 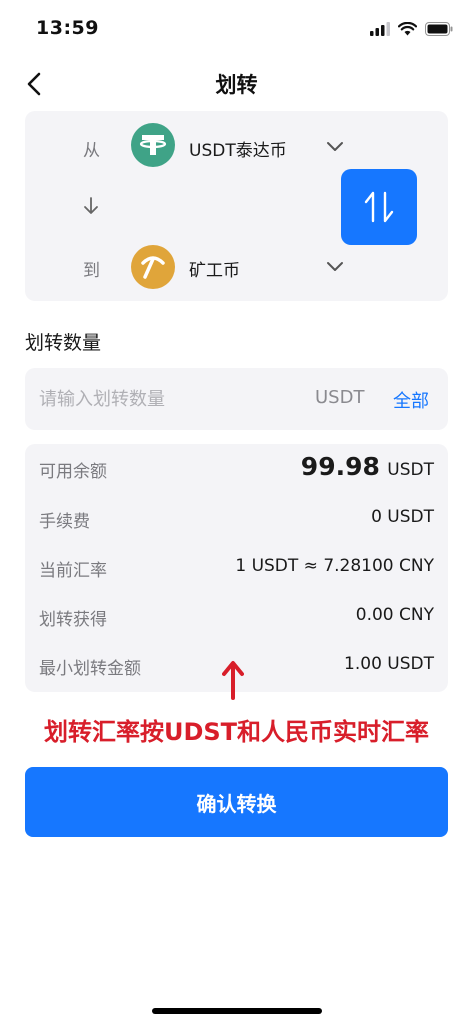 What do you see at coordinates (410, 470) in the screenshot?
I see `balance-unit: USDT` at bounding box center [410, 470].